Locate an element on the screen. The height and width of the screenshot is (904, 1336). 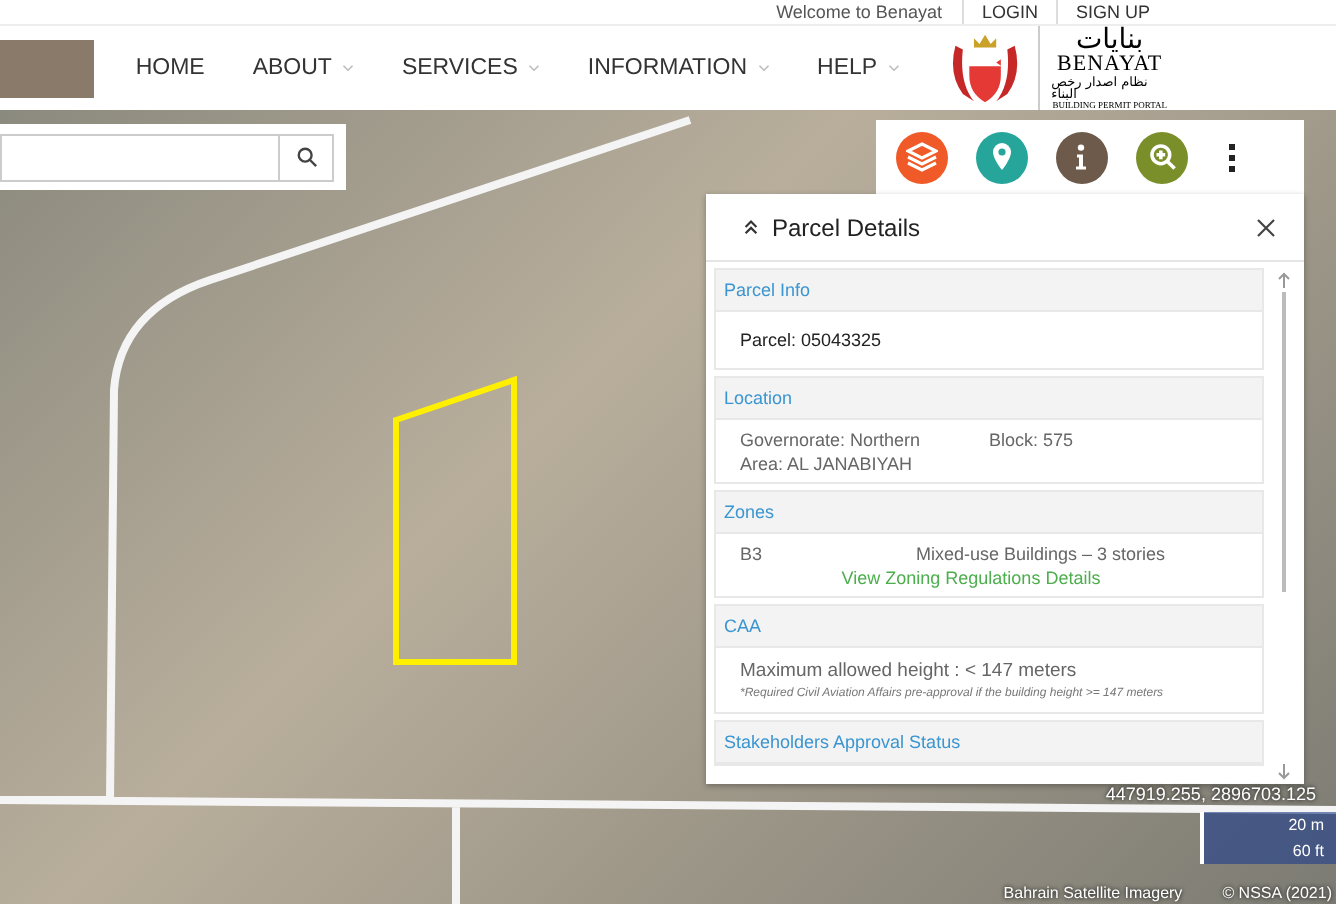
zone-code: B3 is located at coordinates (752, 554).